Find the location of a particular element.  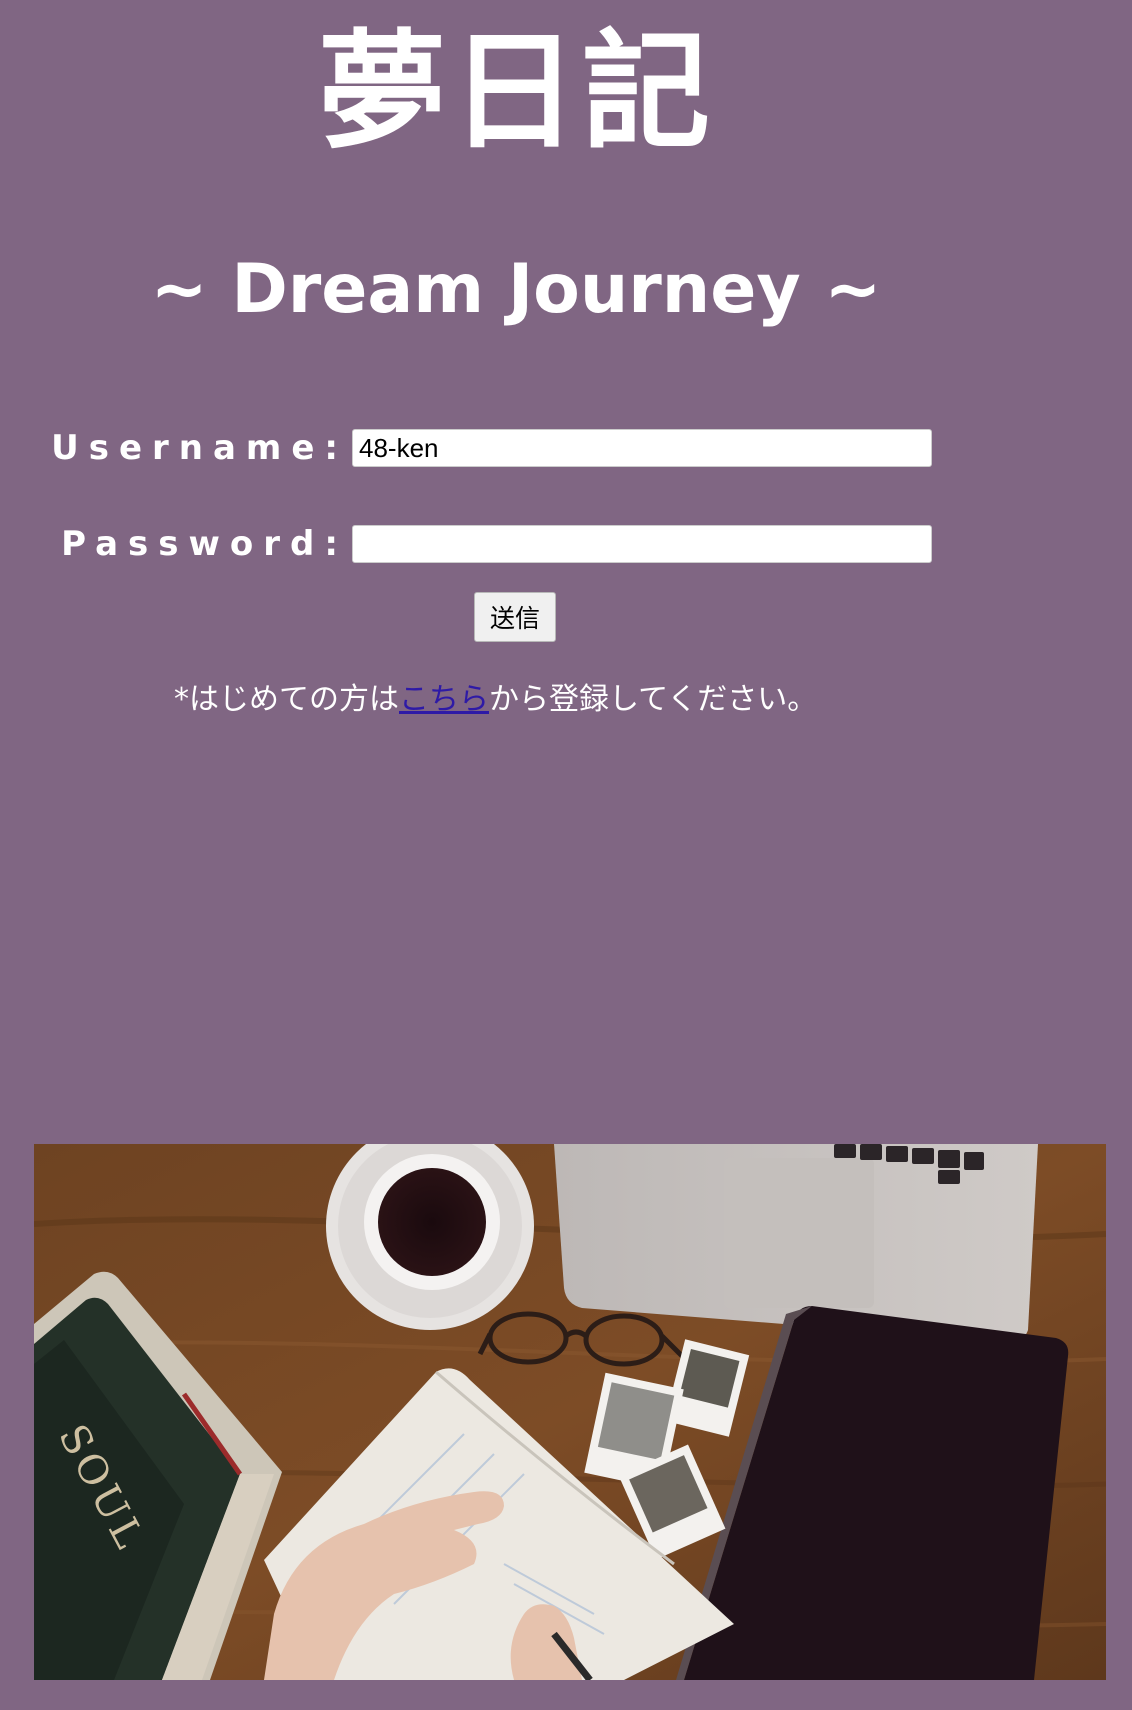

password-row: Password: is located at coordinates (466, 544).